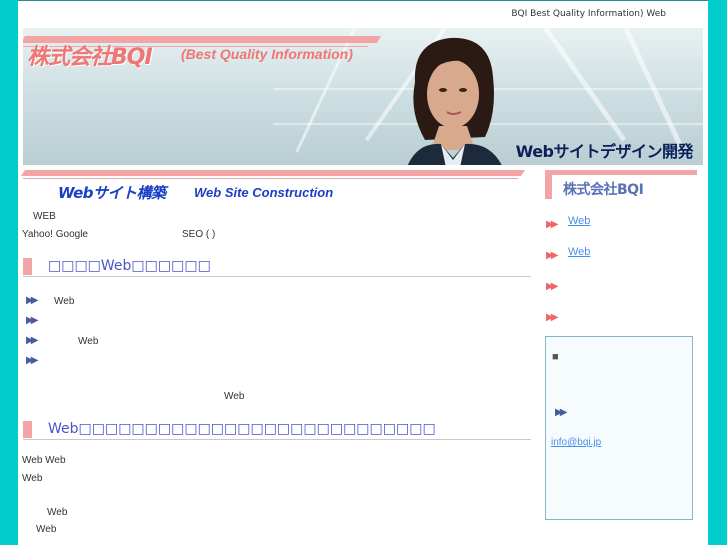 The width and height of the screenshot is (727, 545). I want to click on site-tagline: BQI Best Quality Information) Web, so click(588, 14).